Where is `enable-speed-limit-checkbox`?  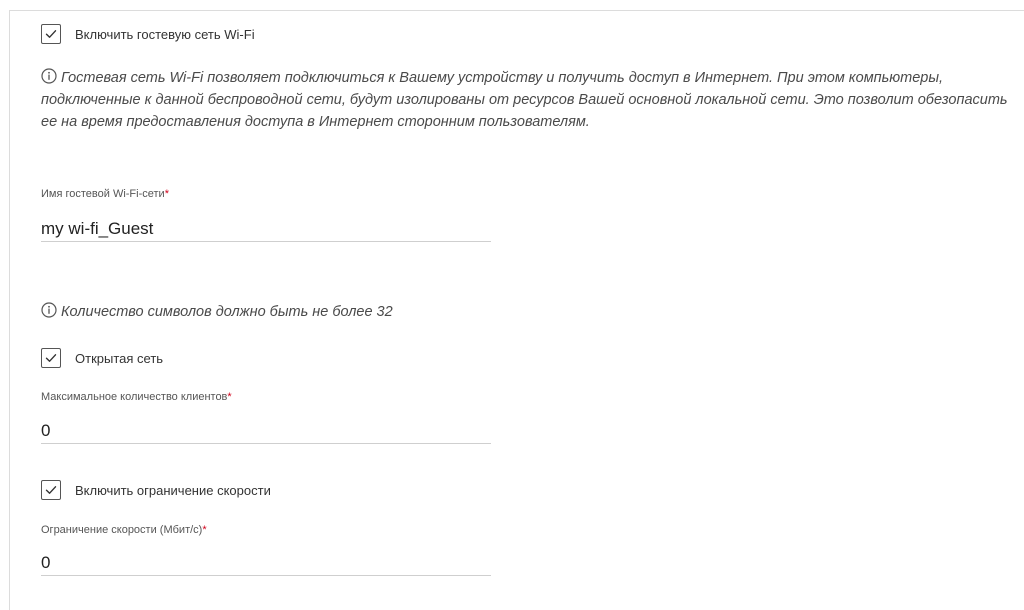
enable-speed-limit-checkbox is located at coordinates (51, 490).